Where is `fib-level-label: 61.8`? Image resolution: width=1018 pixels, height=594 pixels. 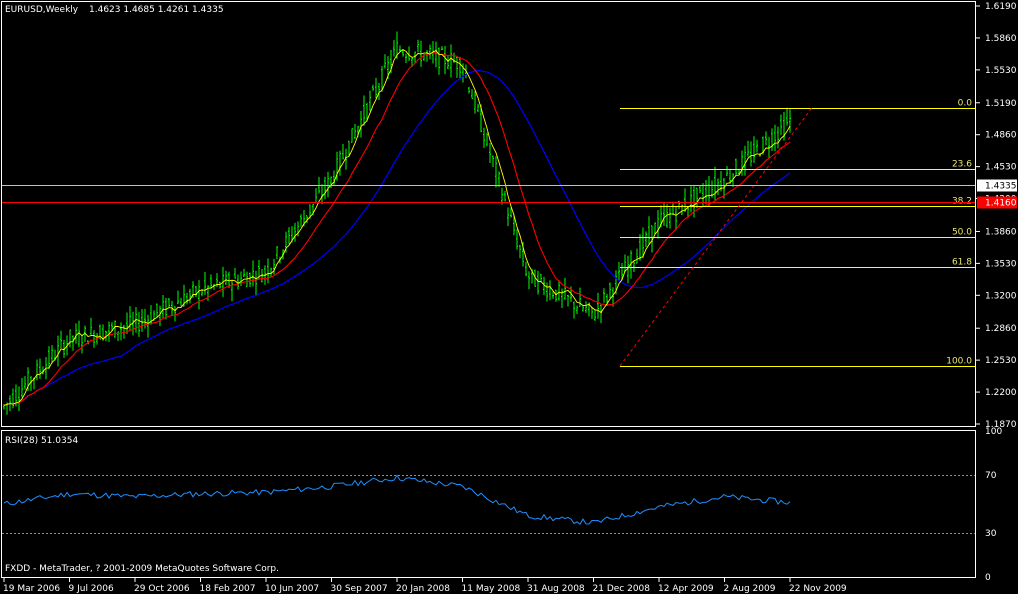 fib-level-label: 61.8 is located at coordinates (962, 263).